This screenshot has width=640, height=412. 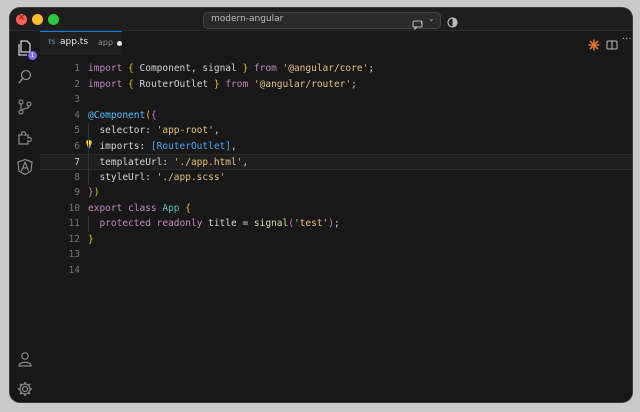 I want to click on tab-file-name: app.ts, so click(x=74, y=42).